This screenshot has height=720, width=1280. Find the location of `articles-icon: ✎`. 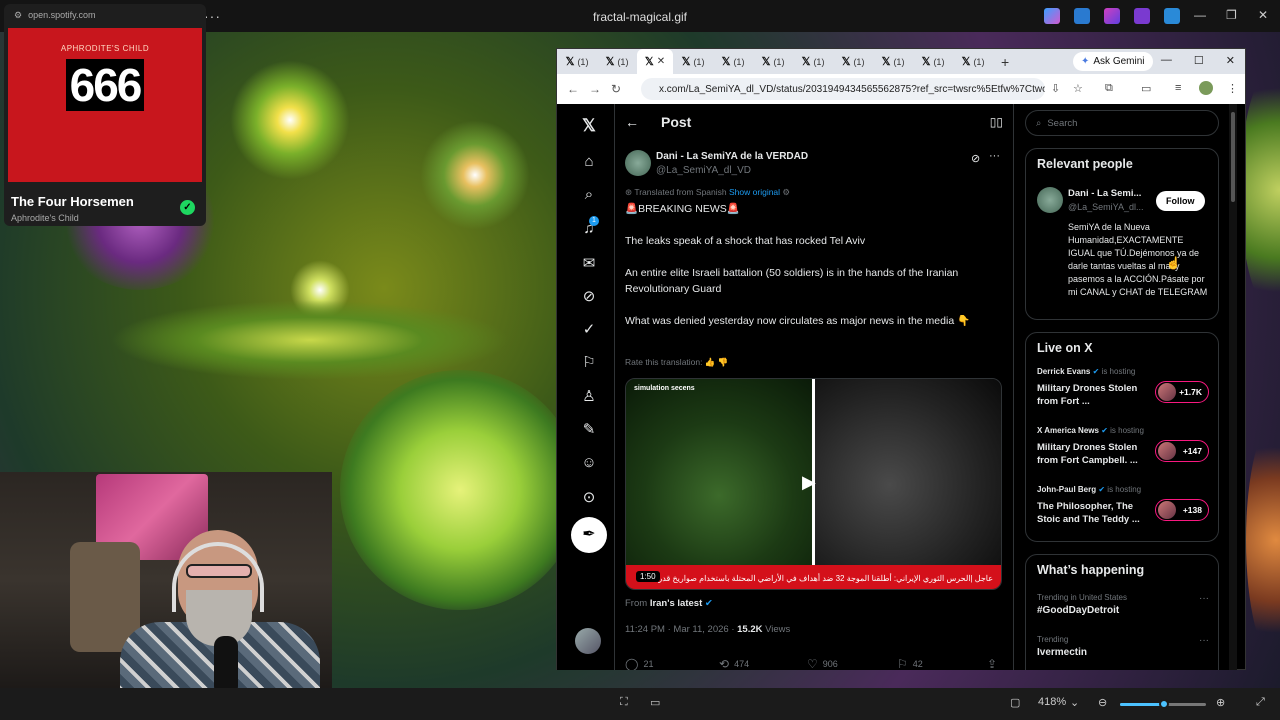

articles-icon: ✎ is located at coordinates (589, 429).